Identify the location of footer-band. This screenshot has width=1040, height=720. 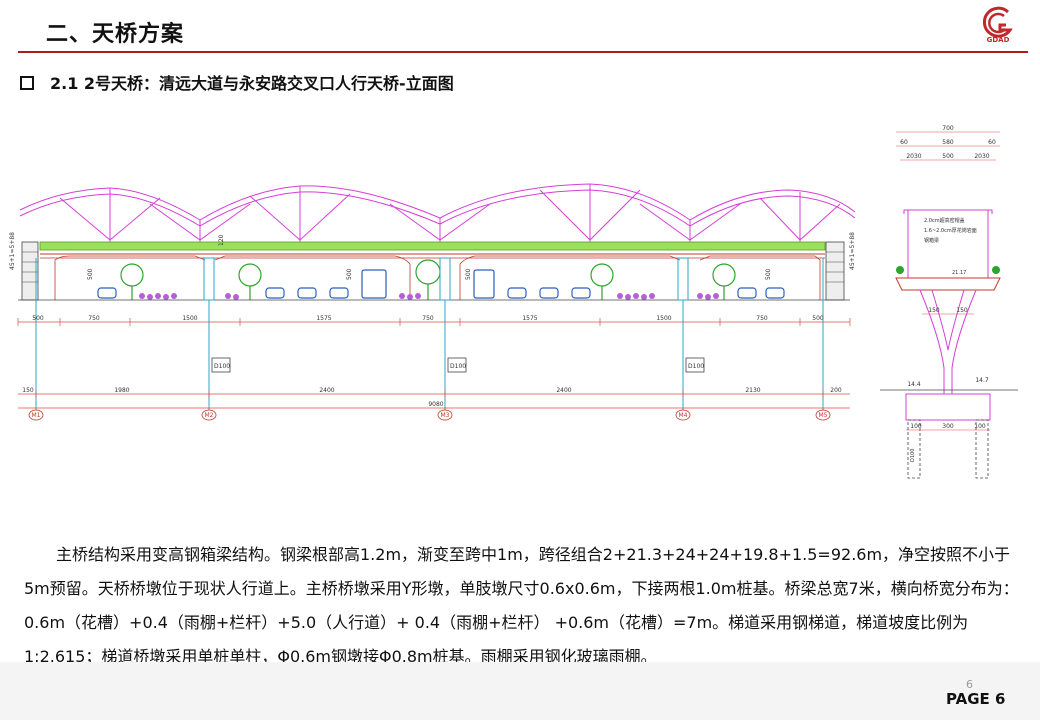
(520, 691).